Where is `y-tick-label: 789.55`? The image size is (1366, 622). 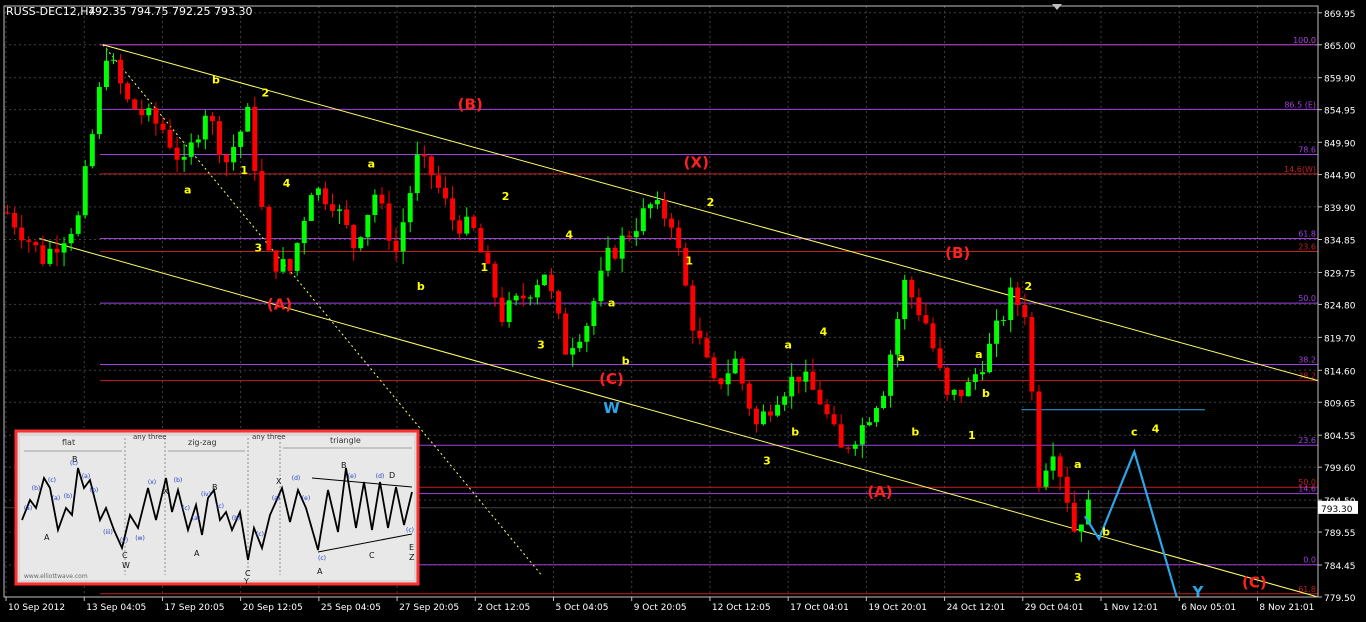
y-tick-label: 789.55 is located at coordinates (1340, 534).